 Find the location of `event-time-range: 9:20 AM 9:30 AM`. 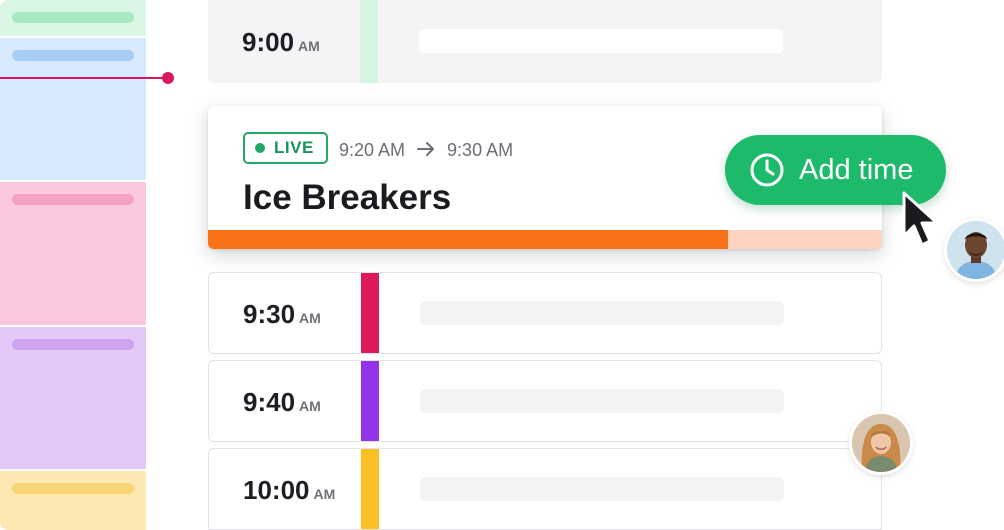

event-time-range: 9:20 AM 9:30 AM is located at coordinates (426, 150).